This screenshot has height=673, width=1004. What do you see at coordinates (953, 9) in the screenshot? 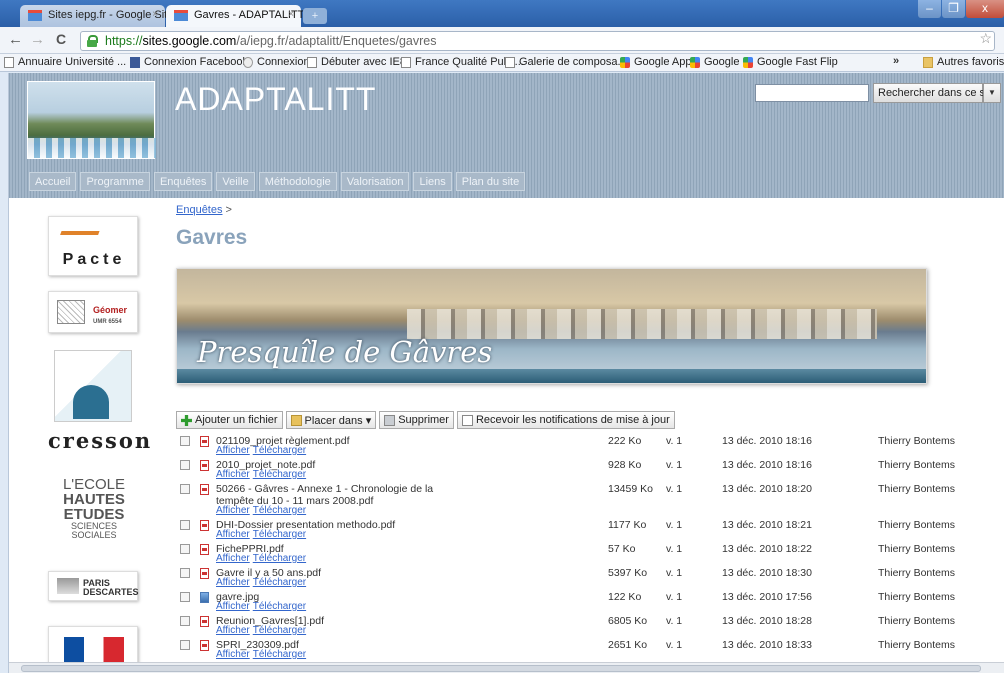
I see `maximize-button: ❐` at bounding box center [953, 9].